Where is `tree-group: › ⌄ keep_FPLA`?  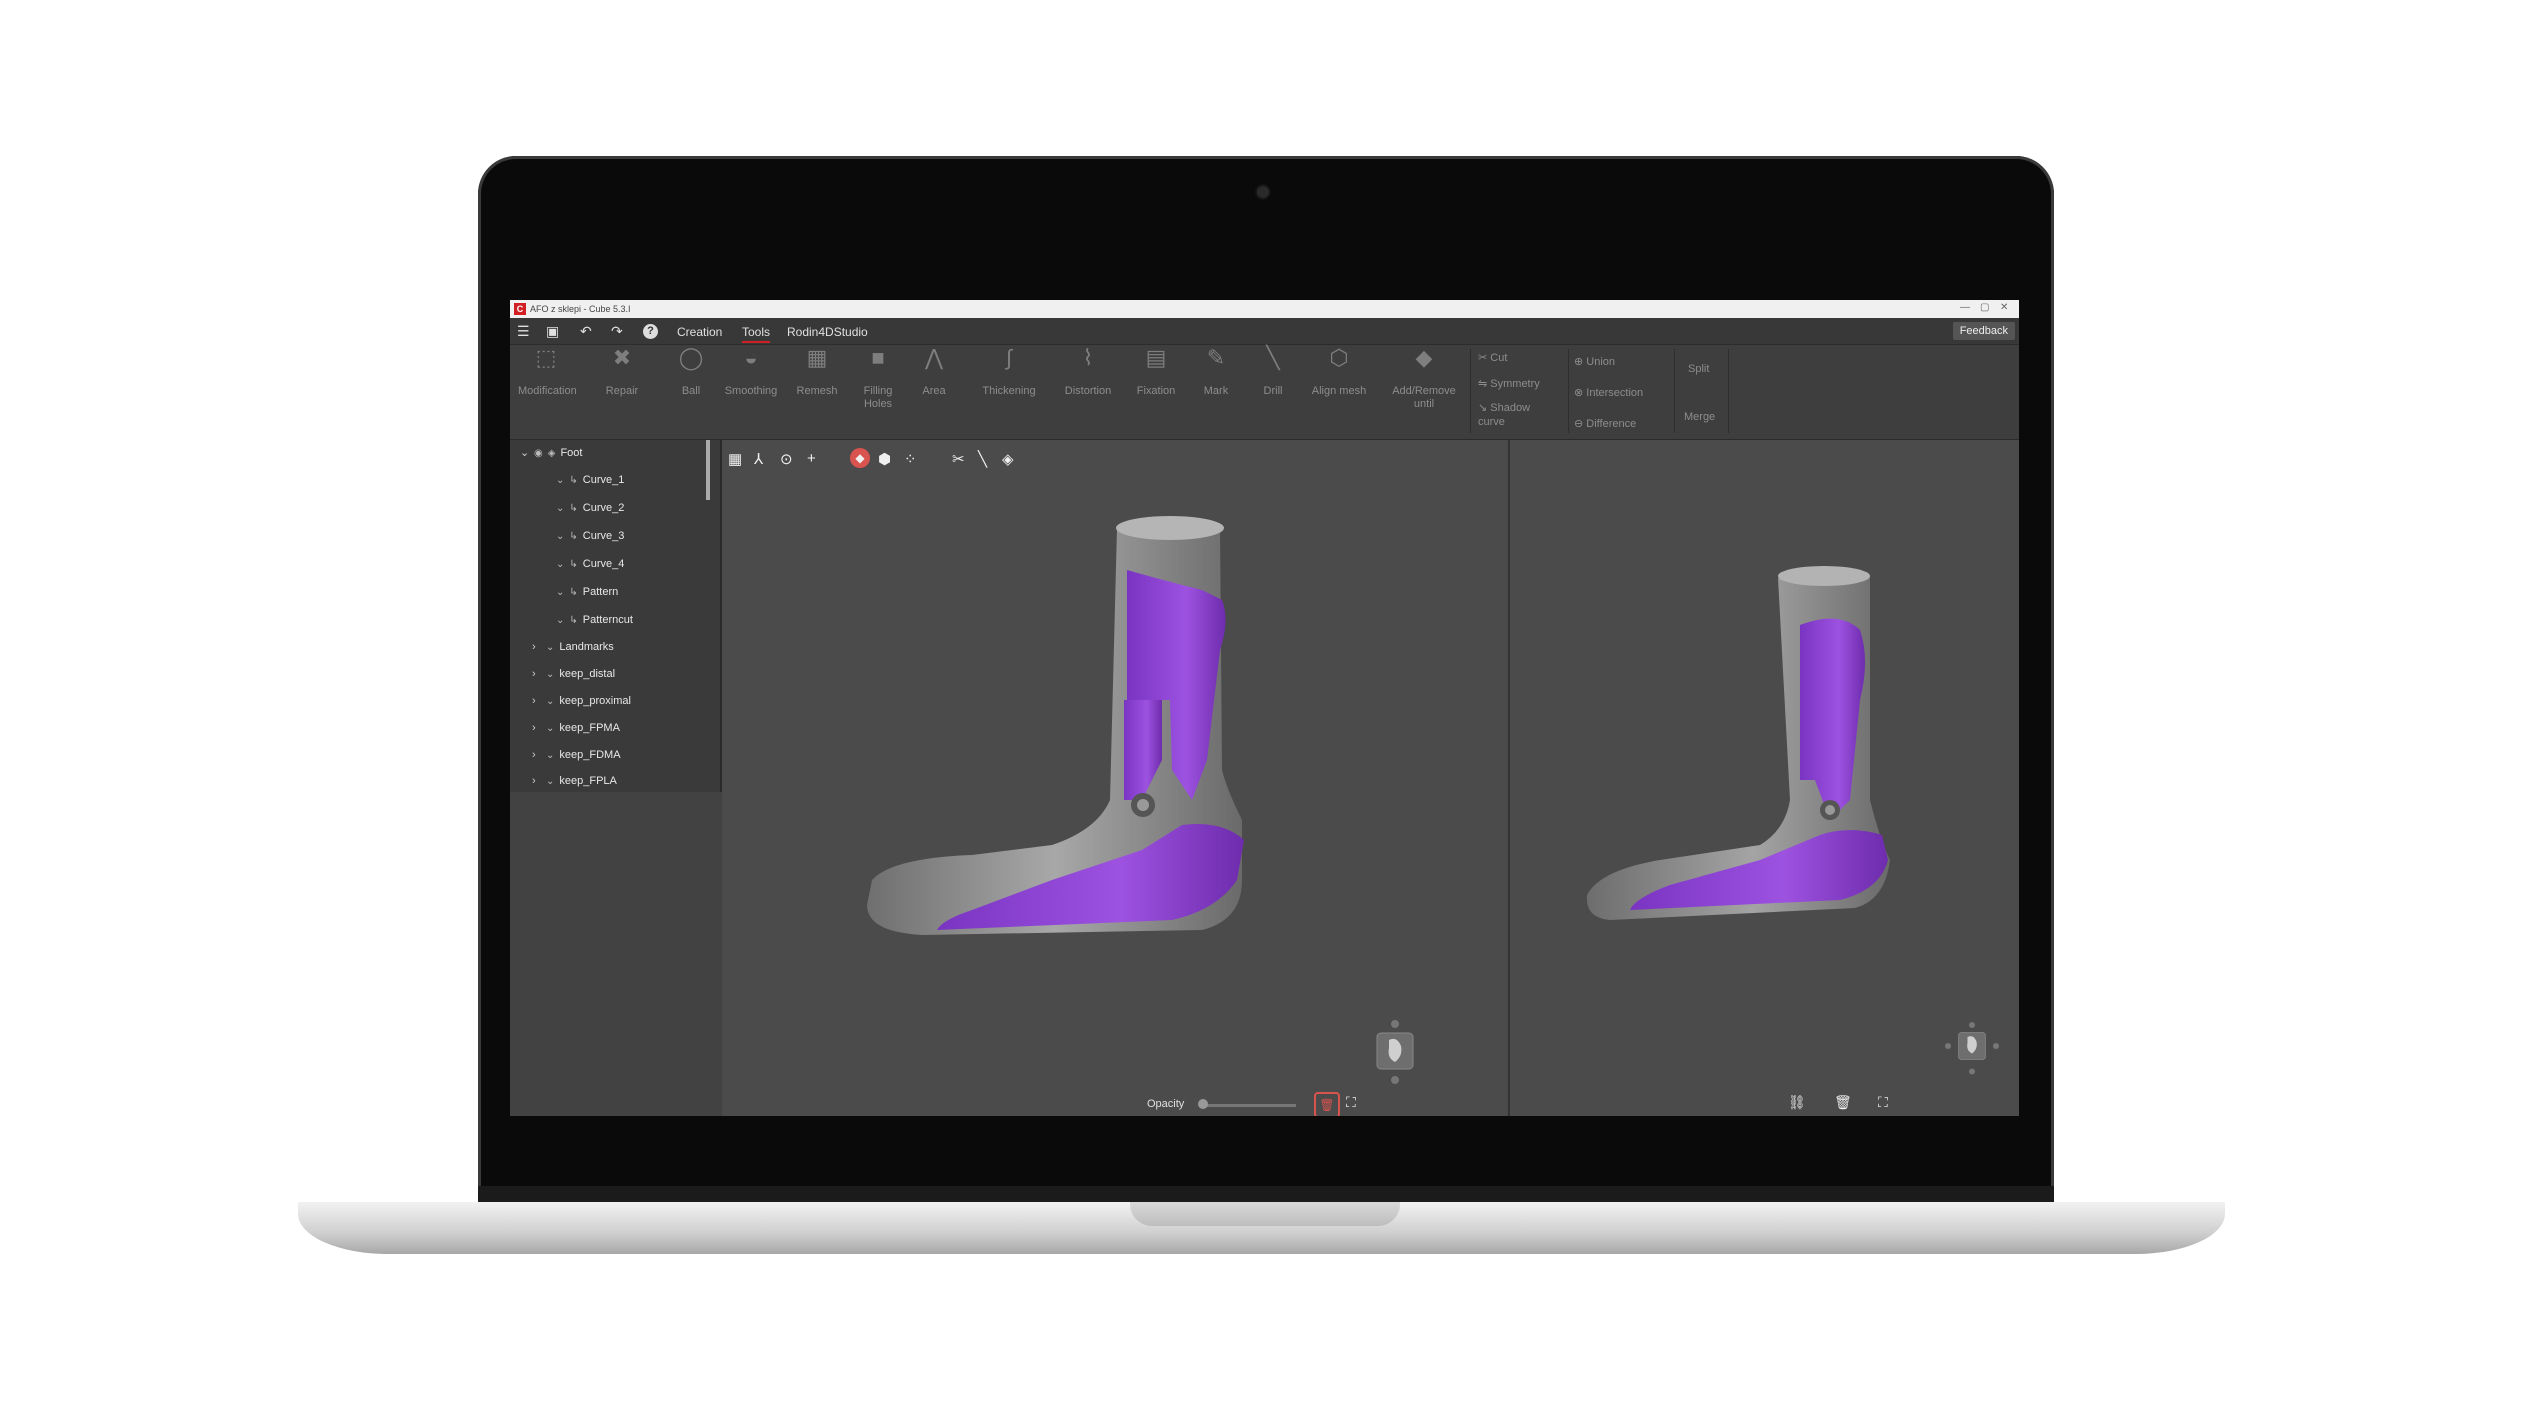
tree-group: › ⌄ keep_FPLA is located at coordinates (574, 781).